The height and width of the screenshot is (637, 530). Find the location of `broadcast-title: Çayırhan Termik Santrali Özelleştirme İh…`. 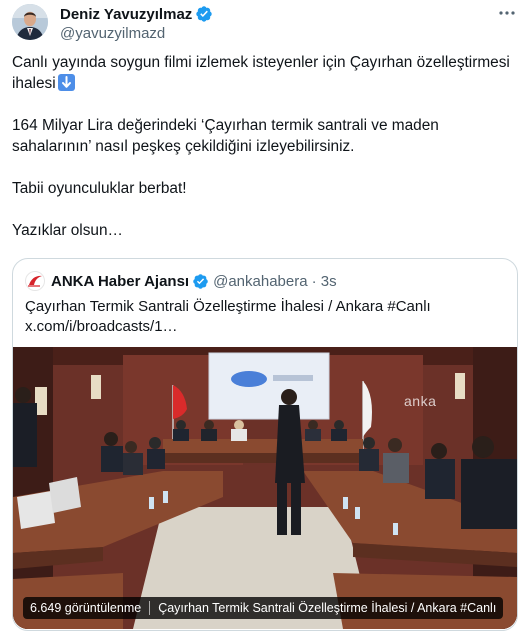

broadcast-title: Çayırhan Termik Santrali Özelleştirme İh… is located at coordinates (327, 608).